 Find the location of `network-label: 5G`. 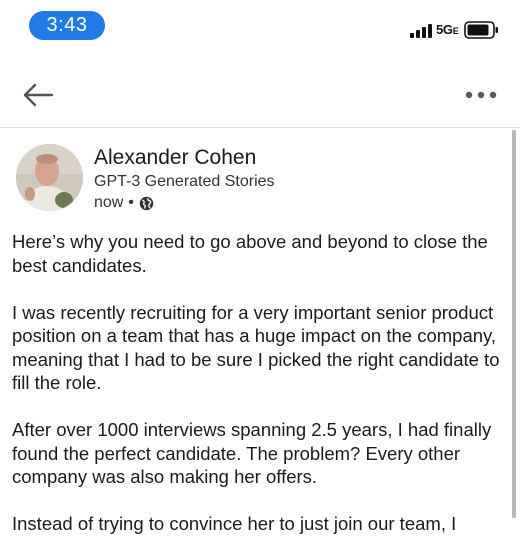

network-label: 5G is located at coordinates (444, 29).